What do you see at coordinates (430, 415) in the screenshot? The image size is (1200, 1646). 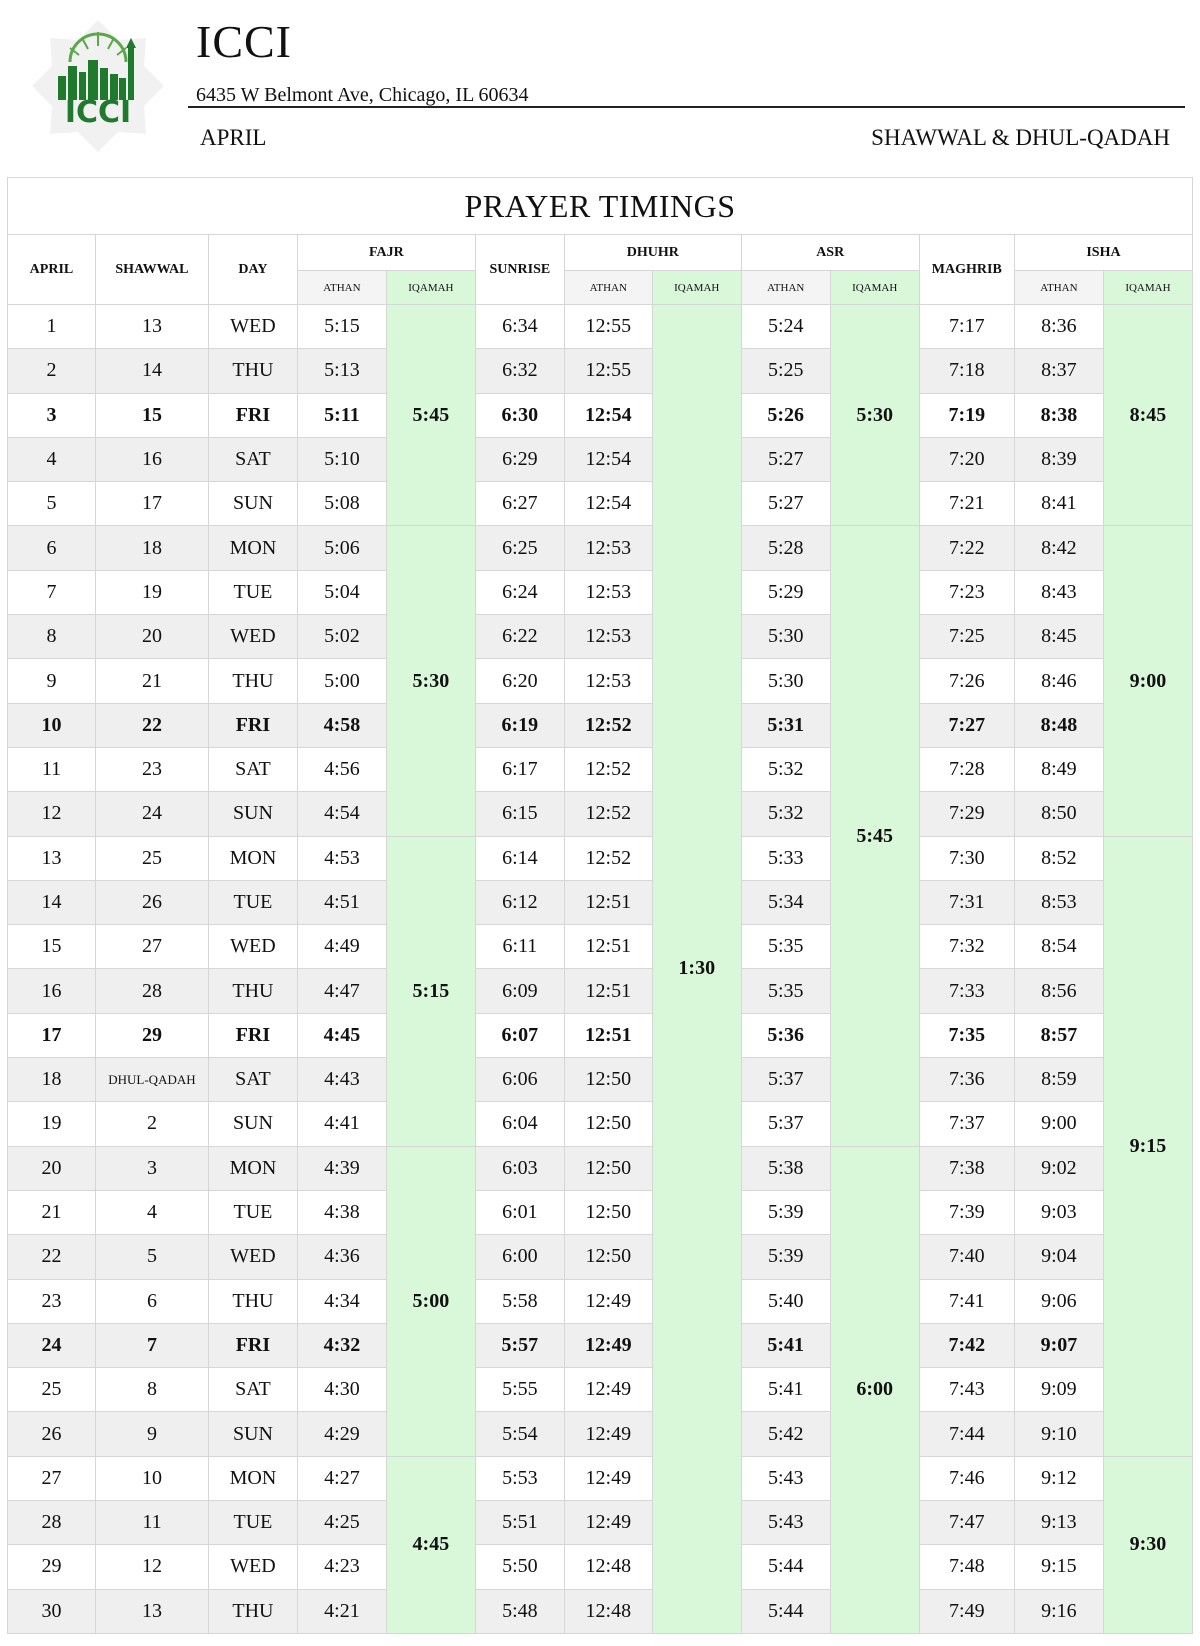 I see `fajr-iqamah-cell: 5:45` at bounding box center [430, 415].